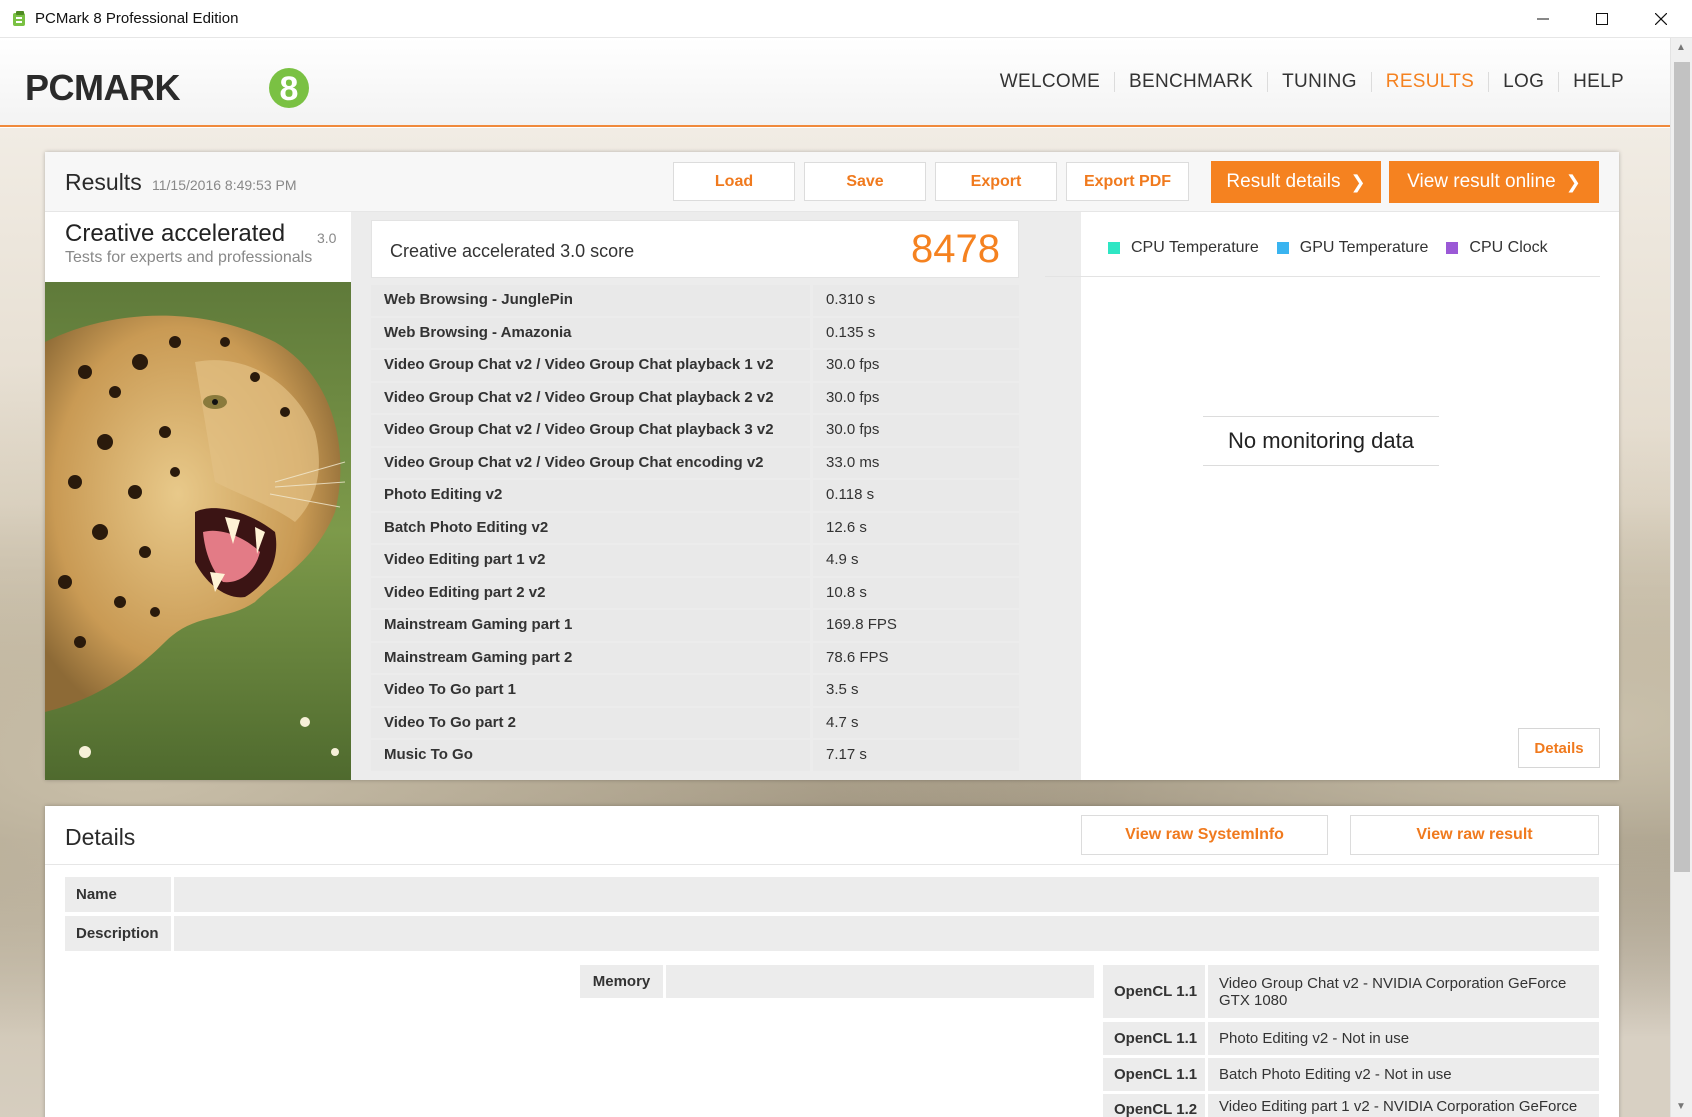  What do you see at coordinates (137, 18) in the screenshot?
I see `window-title: PCMark 8 Professional Edition` at bounding box center [137, 18].